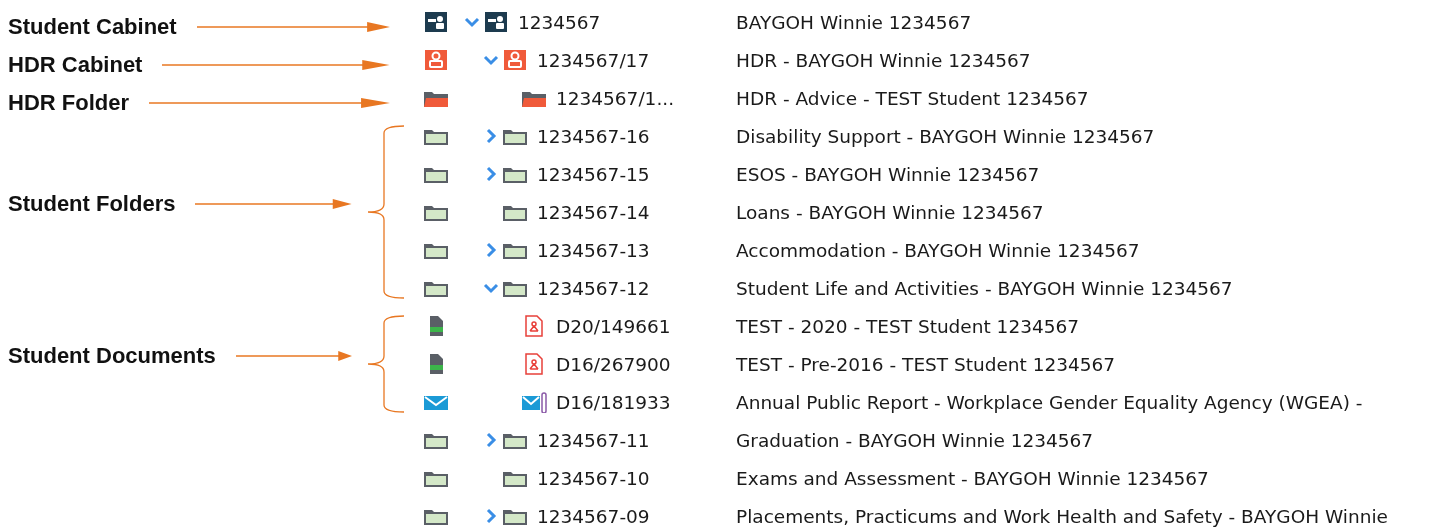 The height and width of the screenshot is (528, 1437). Describe the element at coordinates (854, 22) in the screenshot. I see `record-title: BAYGOH Winnie 1234567` at that location.